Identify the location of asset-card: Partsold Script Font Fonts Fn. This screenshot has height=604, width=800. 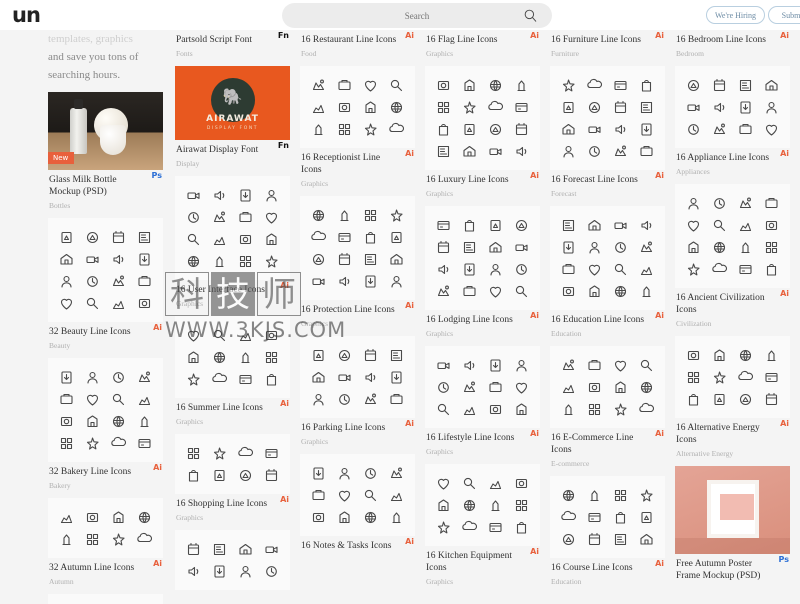
(232, 44).